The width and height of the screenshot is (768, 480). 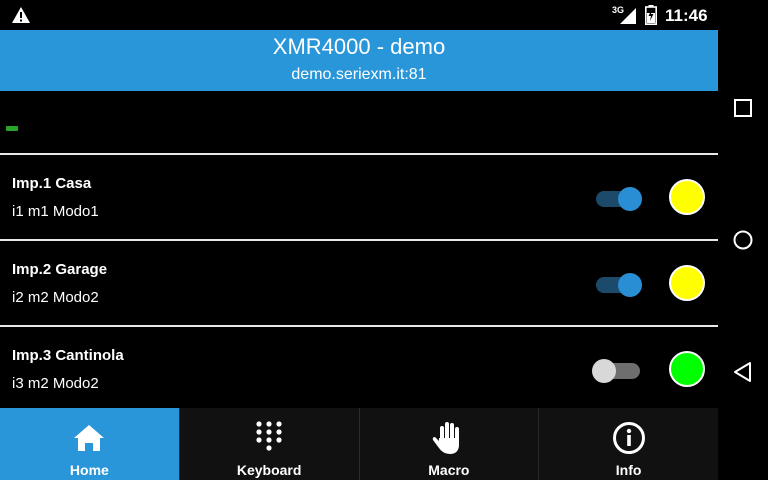 What do you see at coordinates (628, 470) in the screenshot?
I see `tab-label: Info` at bounding box center [628, 470].